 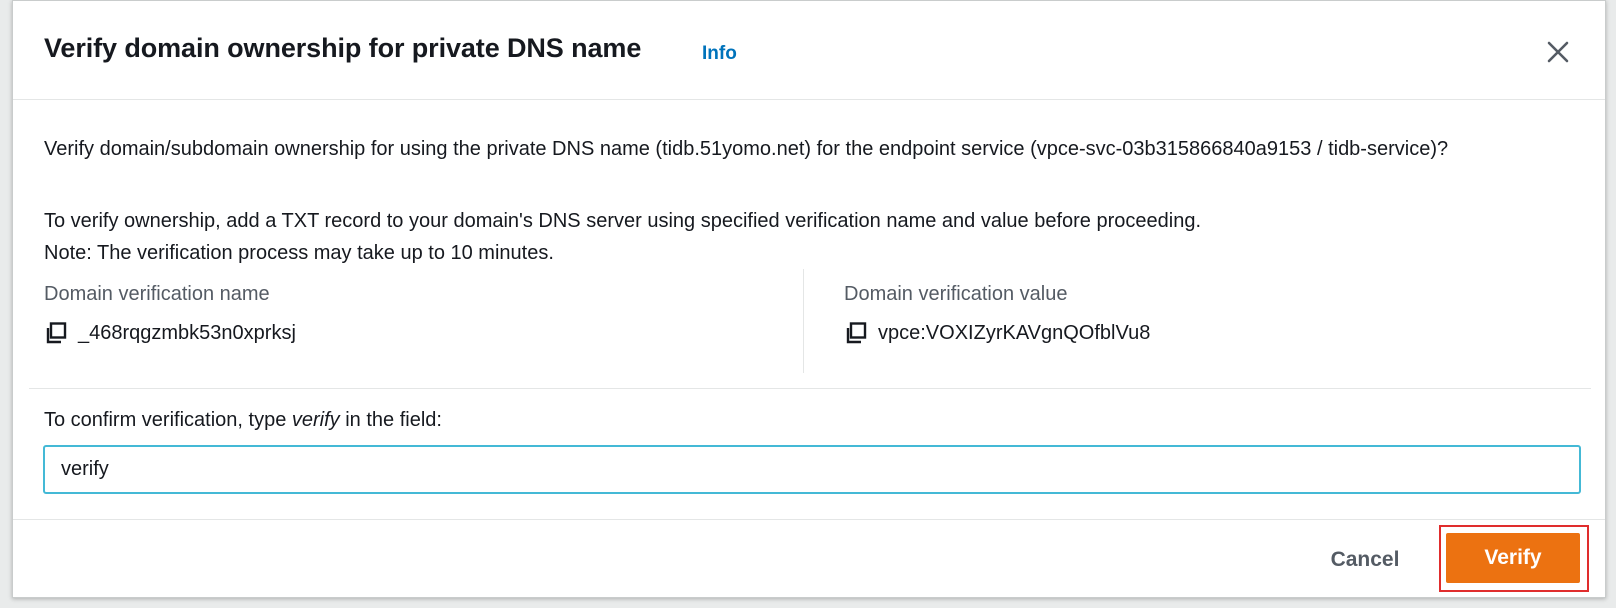 I want to click on modal-footer: Cancel Verify, so click(x=809, y=559).